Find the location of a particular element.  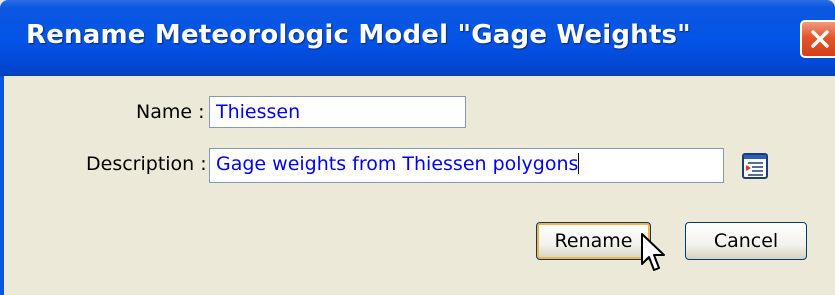

window-frame-left is located at coordinates (2, 185).